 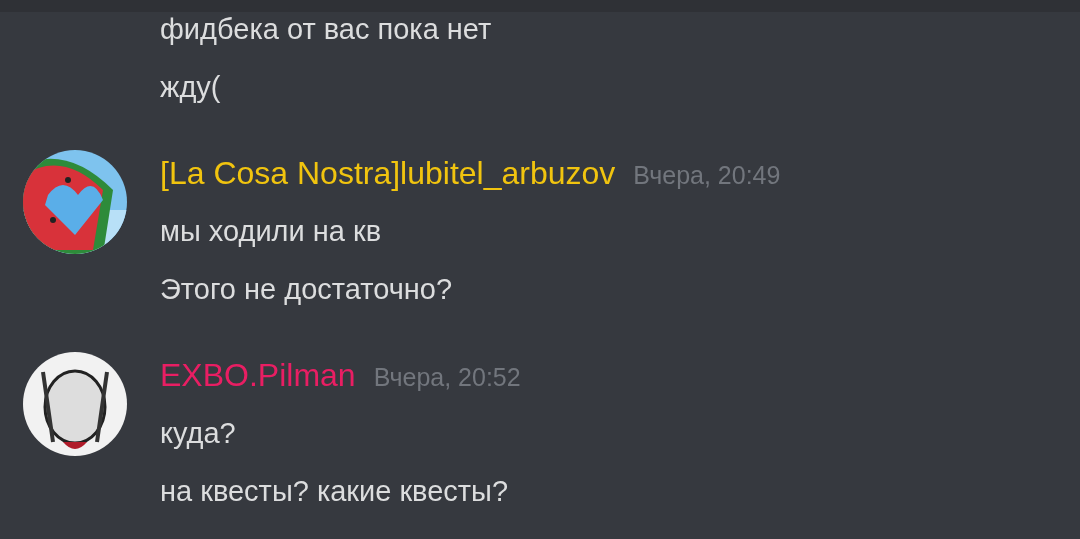 I want to click on message-text: фидбека от вас пока нет, so click(x=326, y=29).